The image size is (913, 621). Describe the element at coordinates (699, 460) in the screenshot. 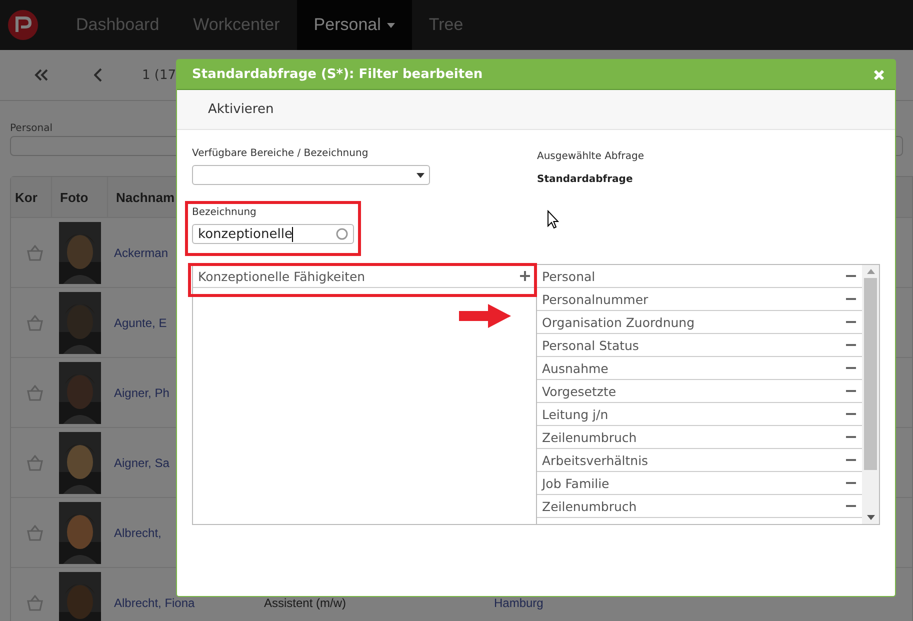

I see `list-item: Arbeitsverhältnis` at that location.